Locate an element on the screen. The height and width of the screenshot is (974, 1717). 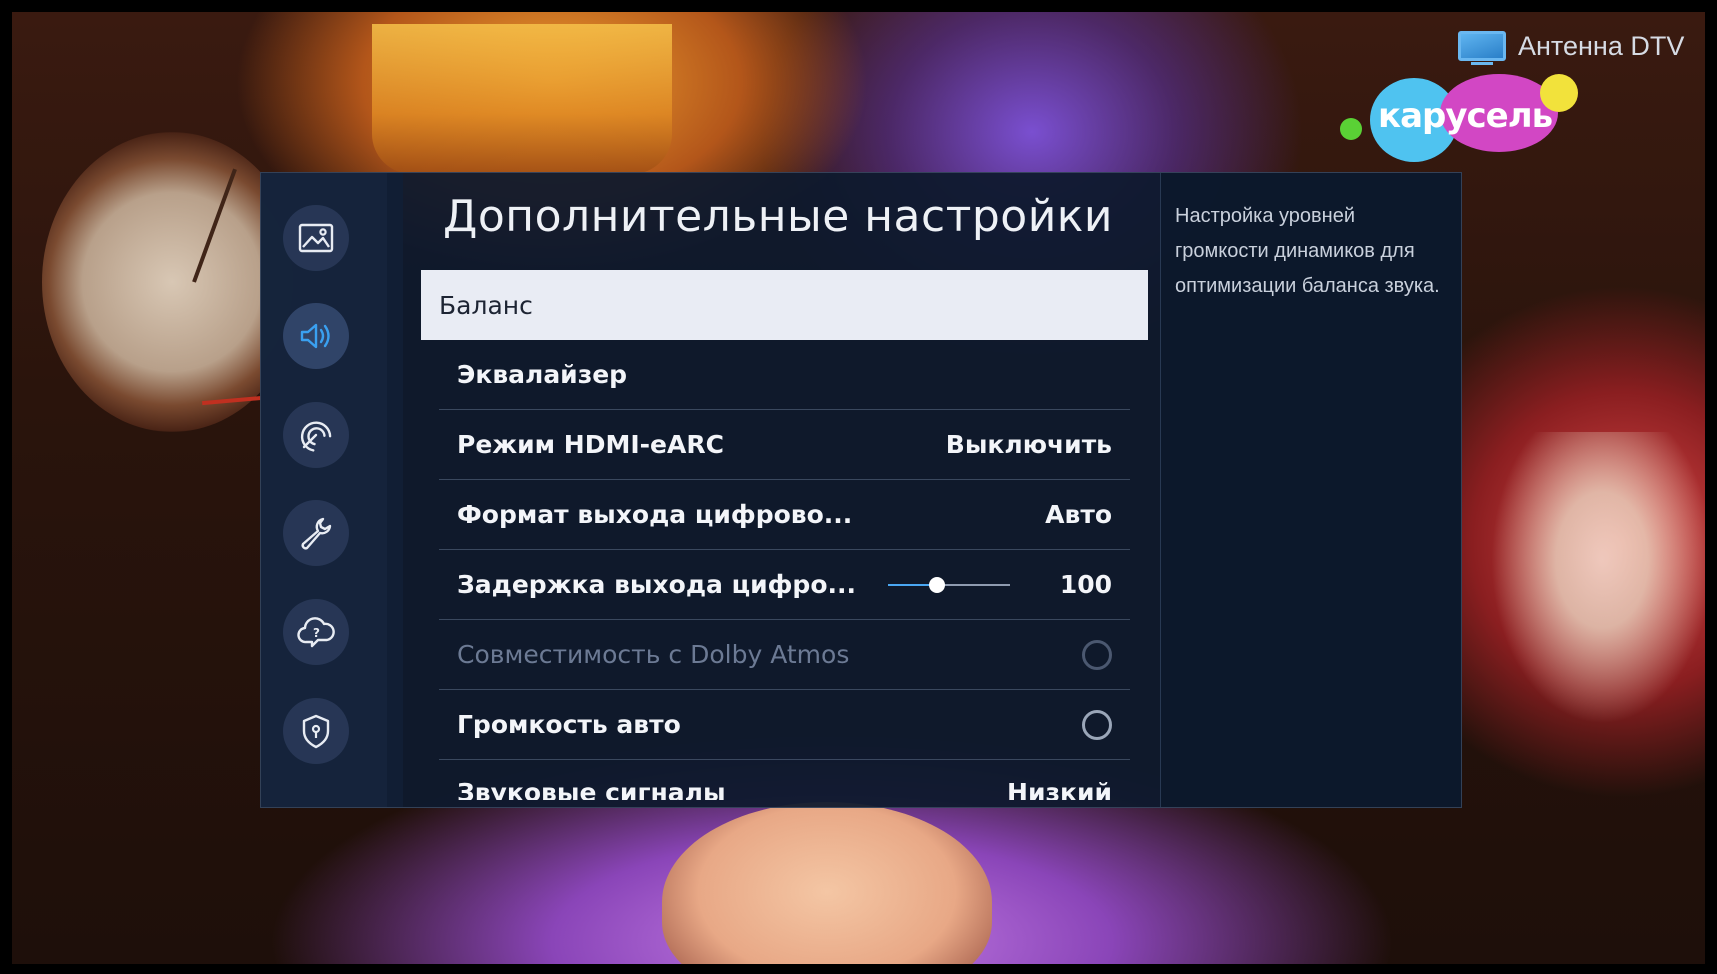
nav-support-button: ? is located at coordinates (316, 632).